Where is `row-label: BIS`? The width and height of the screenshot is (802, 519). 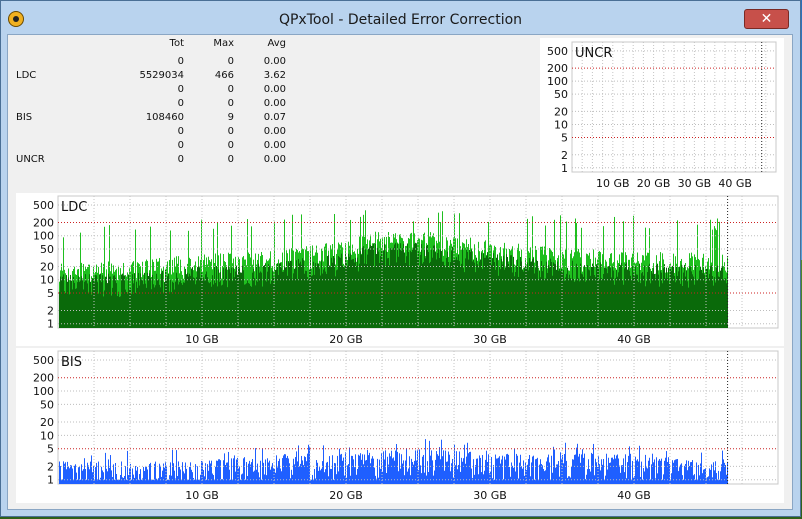 row-label: BIS is located at coordinates (24, 117).